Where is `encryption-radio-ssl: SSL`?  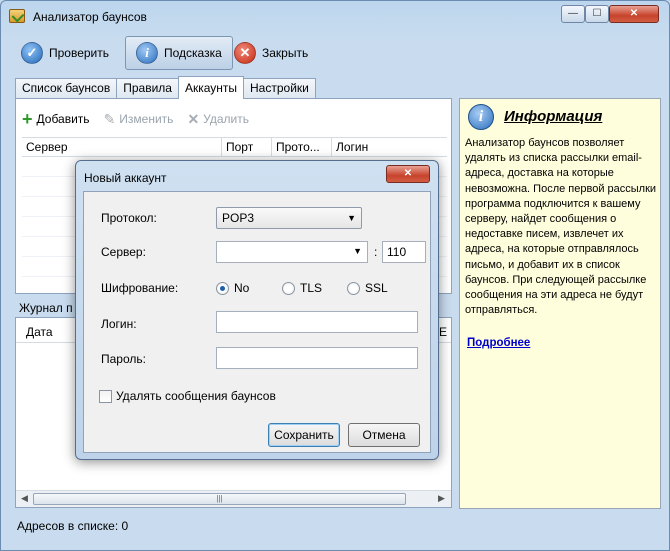
encryption-radio-ssl: SSL is located at coordinates (367, 288).